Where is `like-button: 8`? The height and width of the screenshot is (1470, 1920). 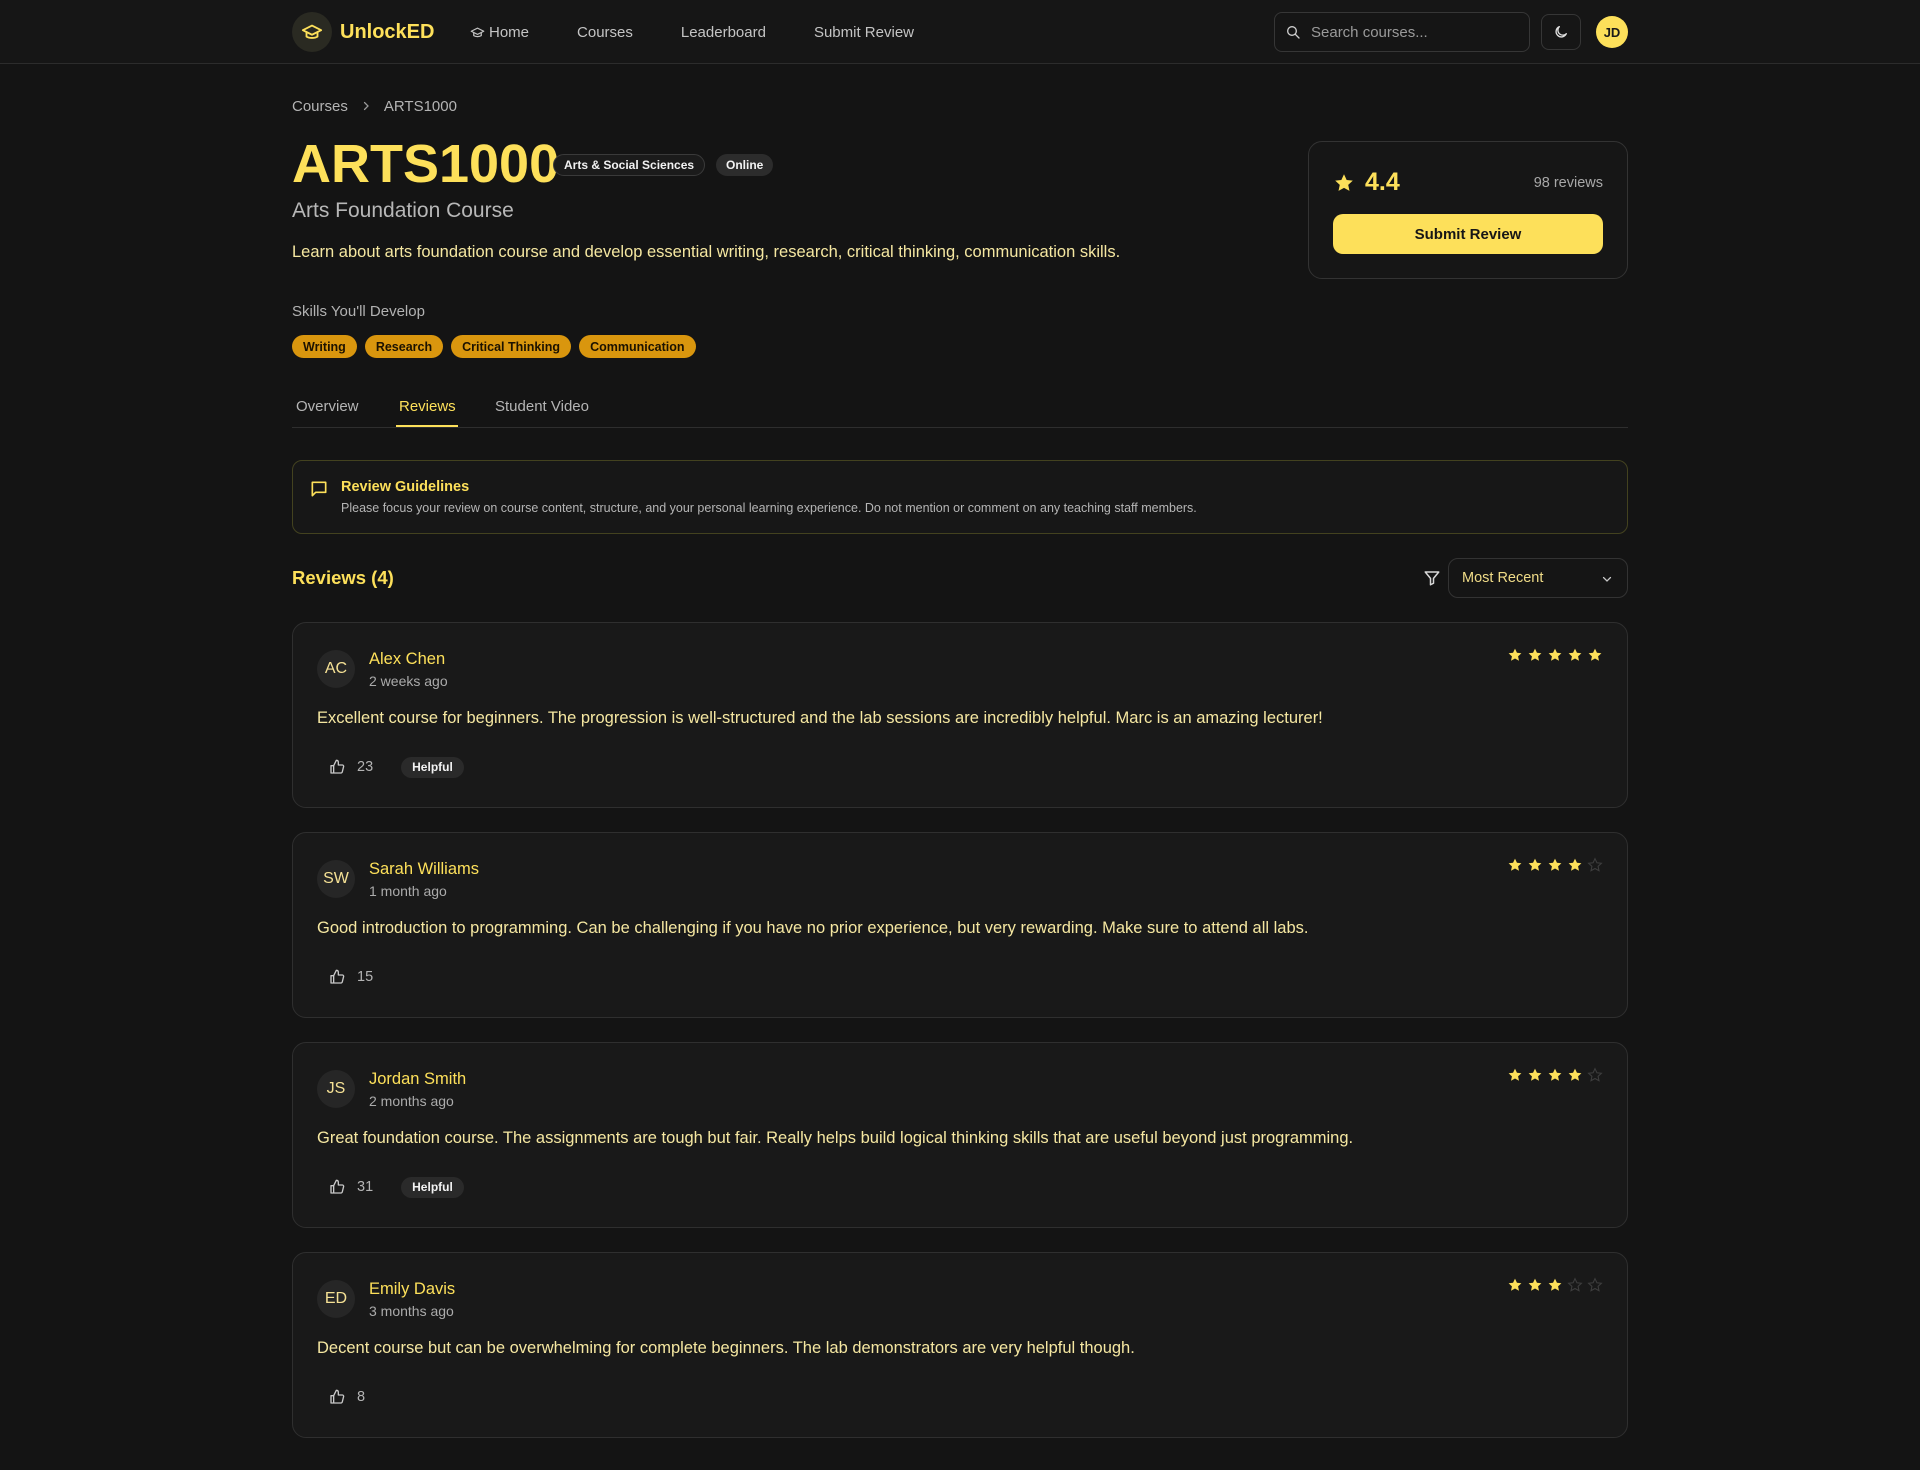
like-button: 8 is located at coordinates (347, 1397).